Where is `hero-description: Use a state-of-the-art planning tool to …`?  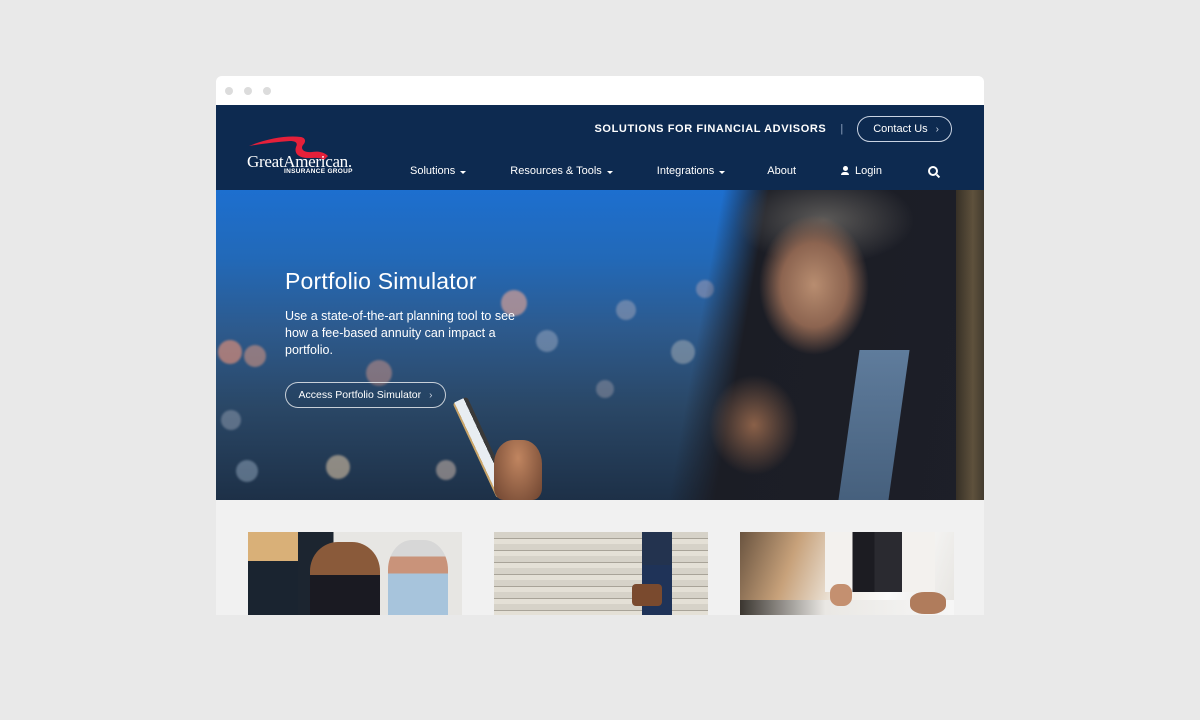
hero-description: Use a state-of-the-art planning tool to … is located at coordinates (400, 333).